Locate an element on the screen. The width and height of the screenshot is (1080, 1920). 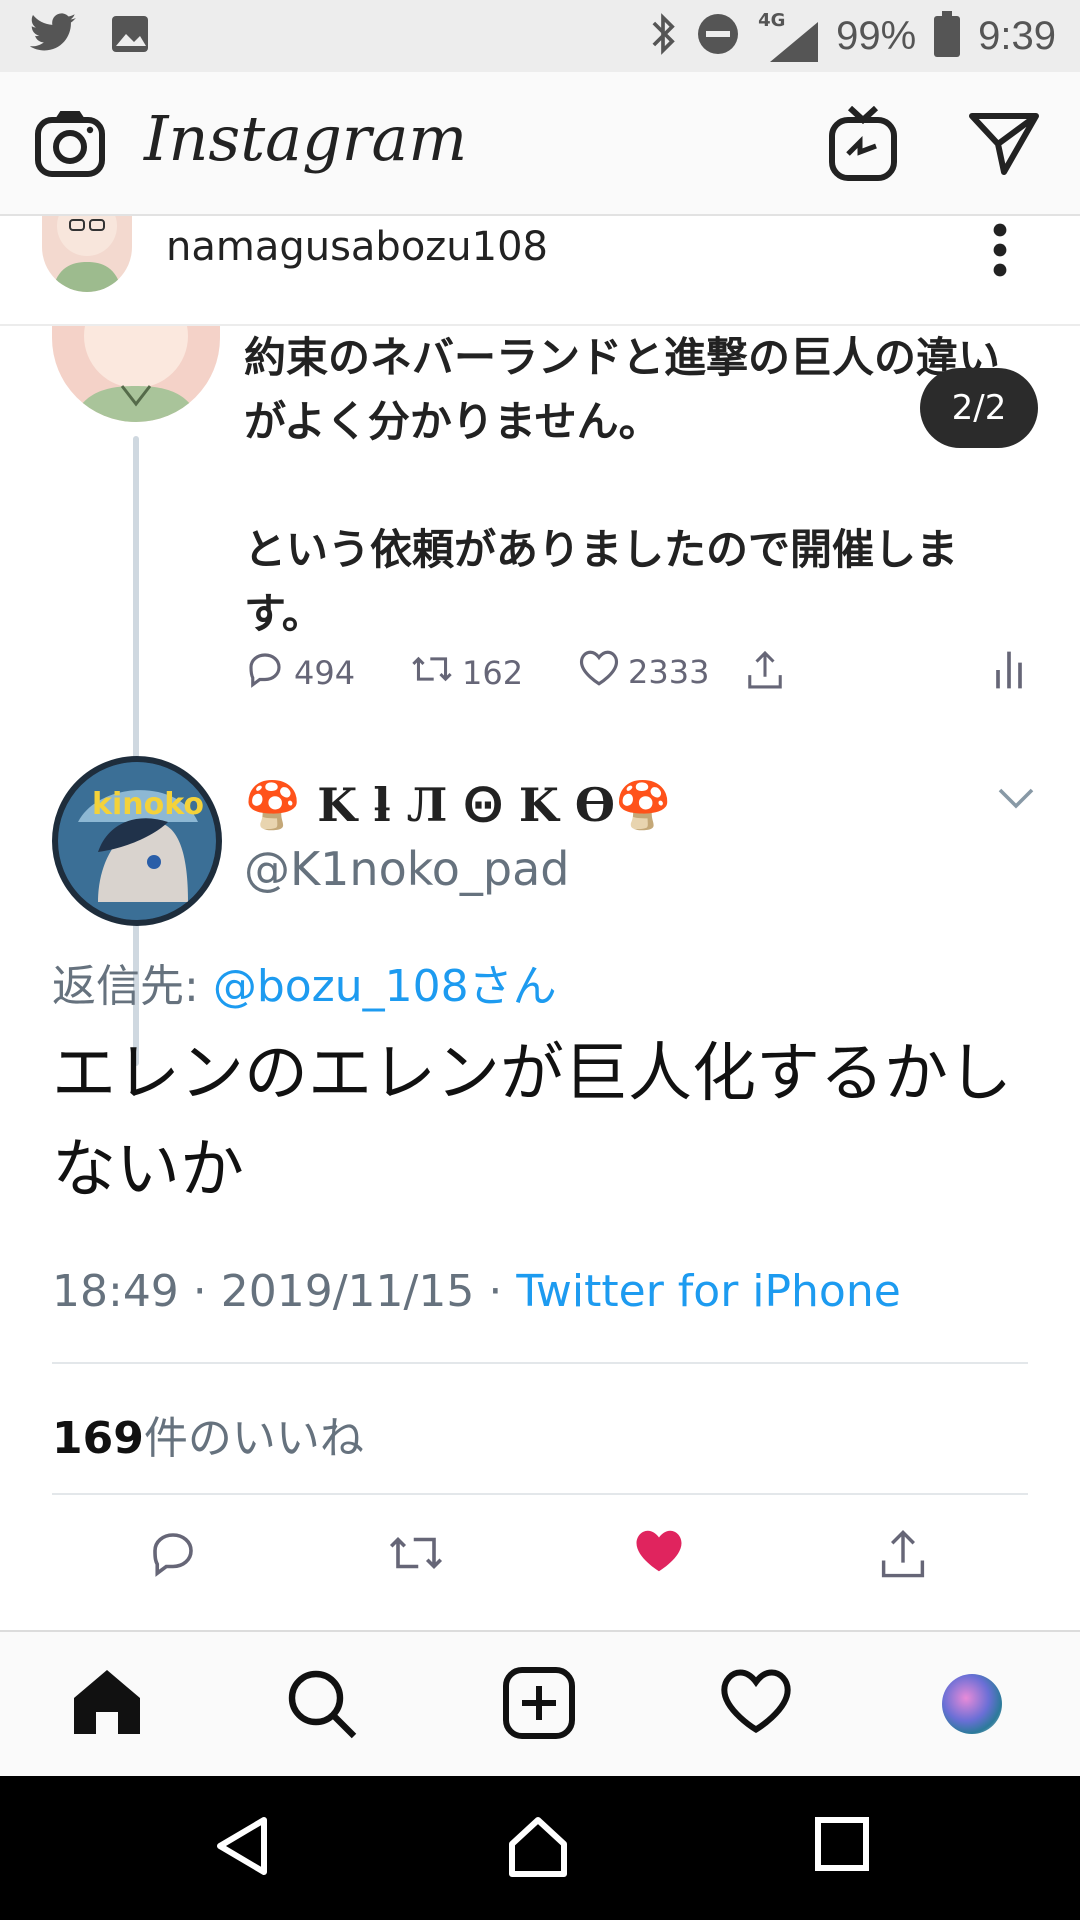
instagram-bottom-nav is located at coordinates (540, 1703).